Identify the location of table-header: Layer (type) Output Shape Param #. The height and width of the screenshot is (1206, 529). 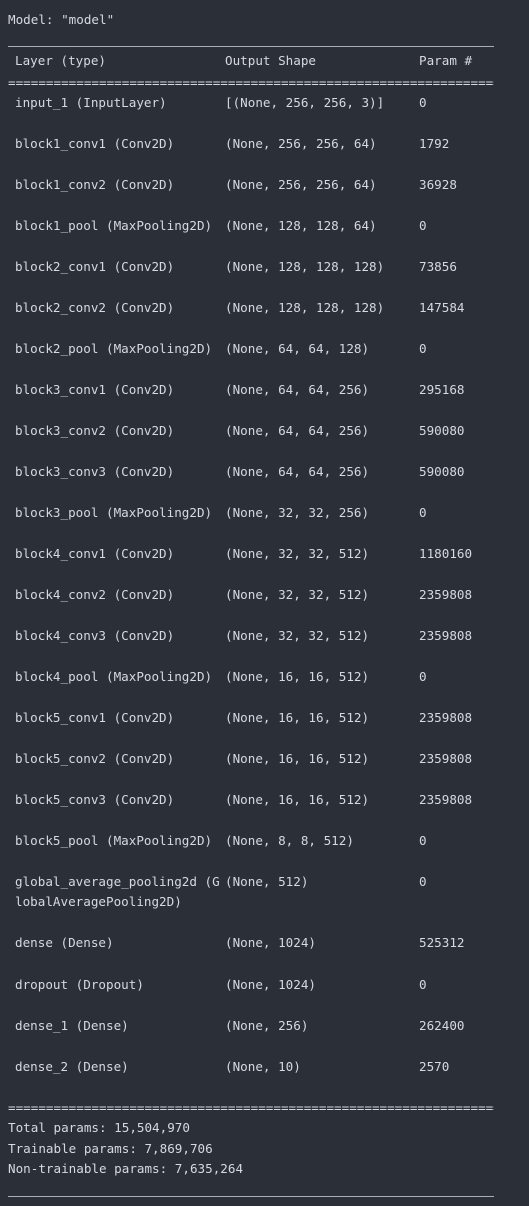
(264, 62).